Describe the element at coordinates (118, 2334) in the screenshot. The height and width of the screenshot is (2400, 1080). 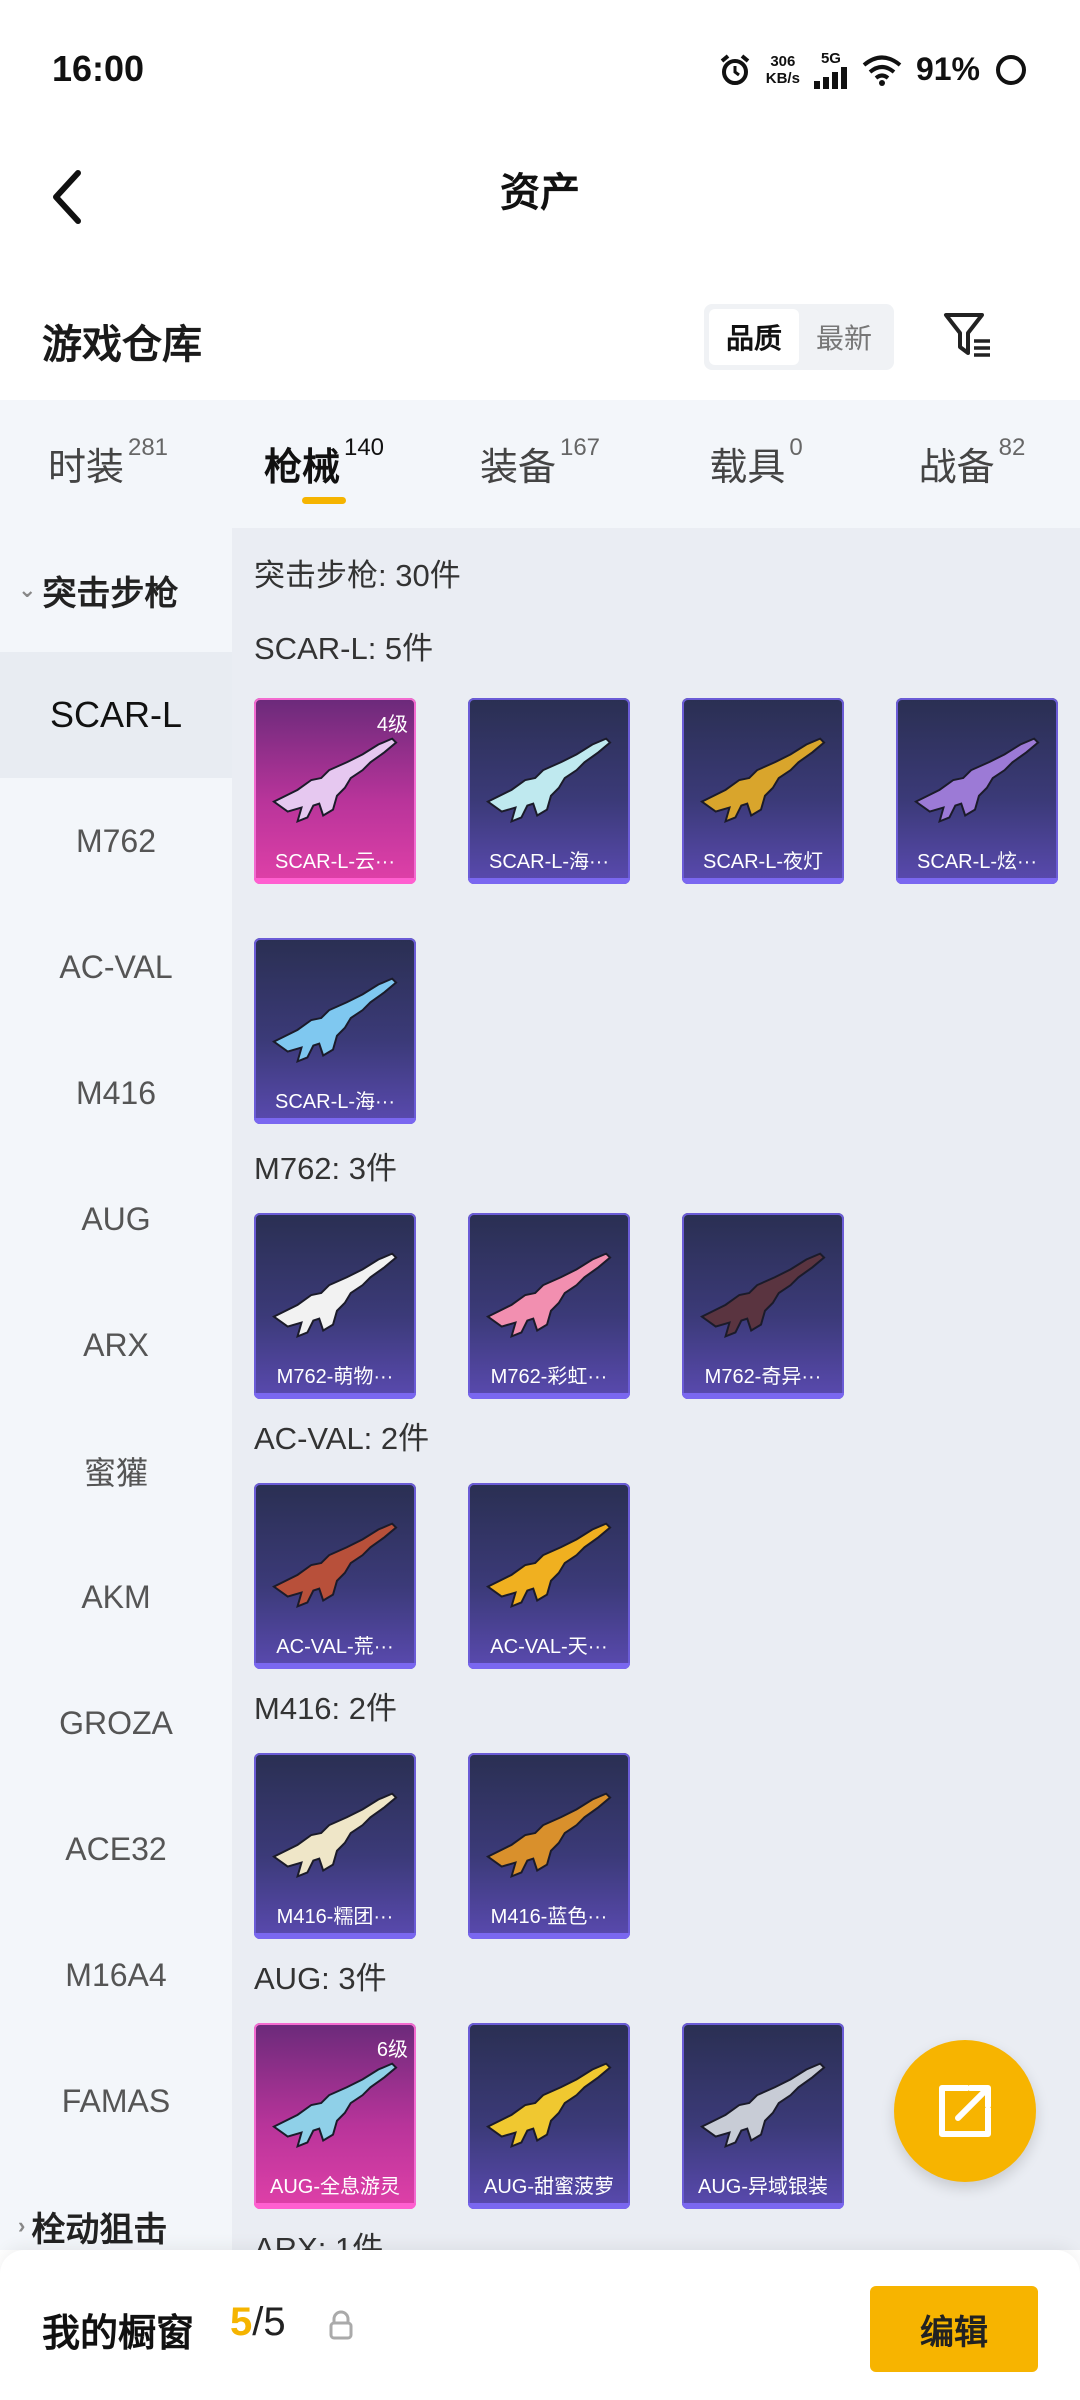
I see `showcase-title: 我的橱窗` at that location.